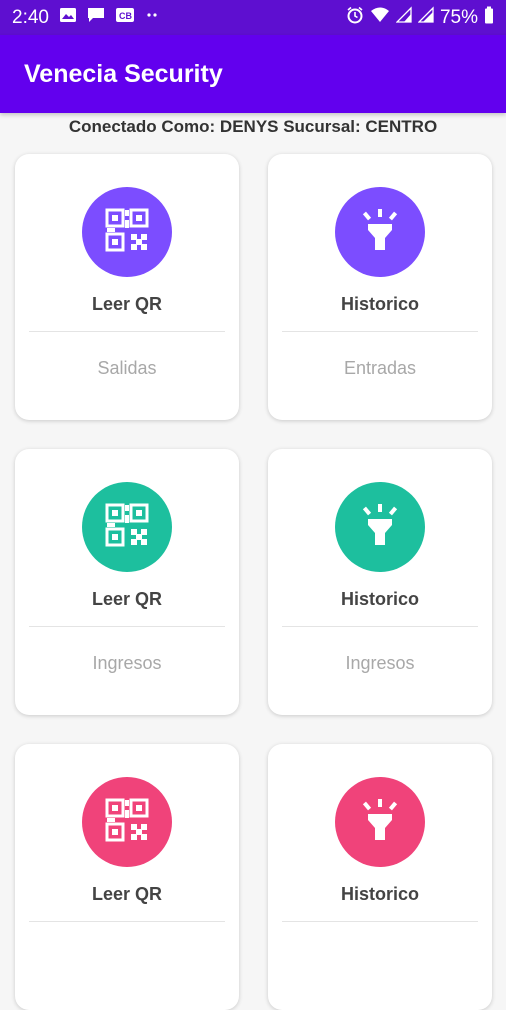  What do you see at coordinates (127, 877) in the screenshot?
I see `card-leer-qr-3: Leer QR` at bounding box center [127, 877].